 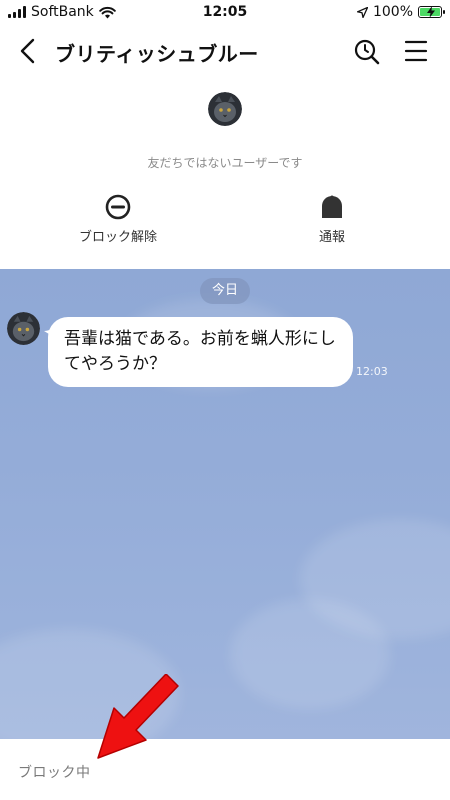 I want to click on red-arrow-annotation, so click(x=138, y=716).